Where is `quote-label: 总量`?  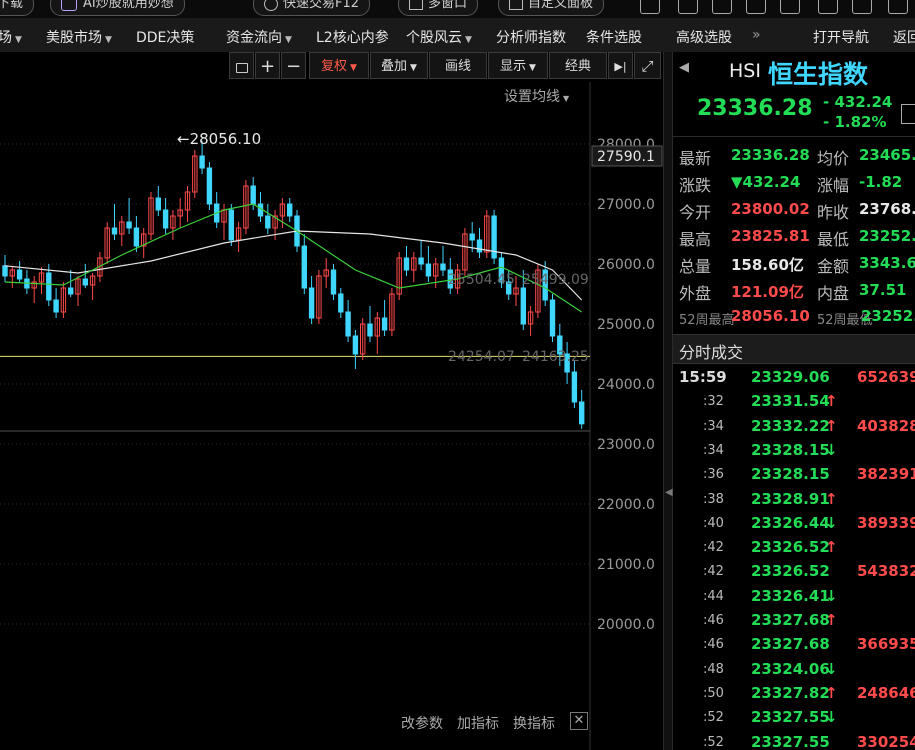
quote-label: 总量 is located at coordinates (695, 266).